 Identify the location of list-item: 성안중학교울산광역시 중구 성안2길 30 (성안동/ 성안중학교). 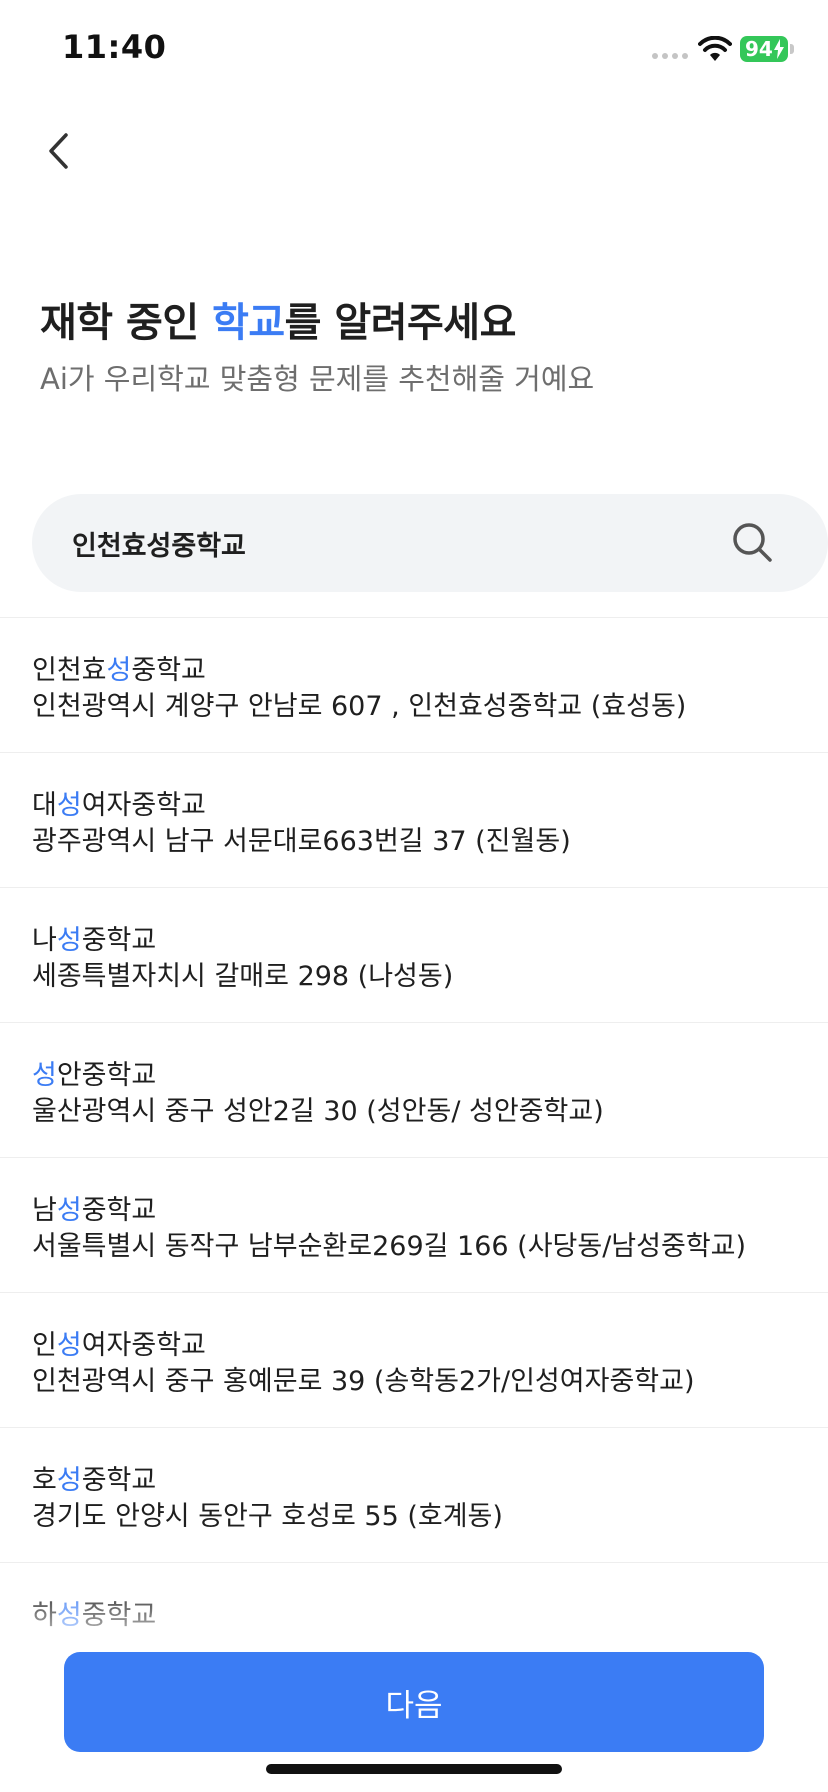
(414, 1090).